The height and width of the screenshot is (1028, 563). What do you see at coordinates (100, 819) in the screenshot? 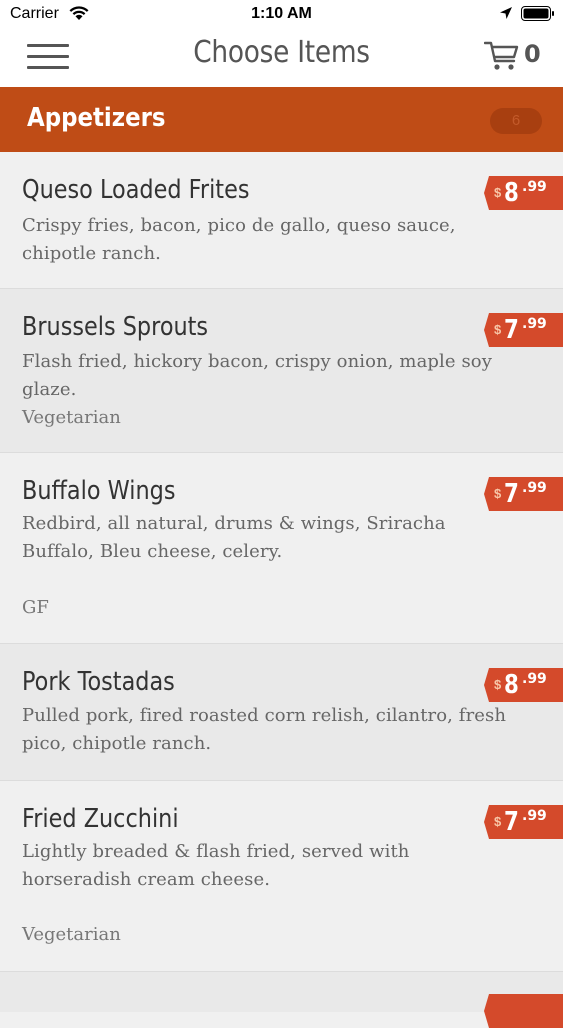
I see `item-name: Fried Zucchini` at bounding box center [100, 819].